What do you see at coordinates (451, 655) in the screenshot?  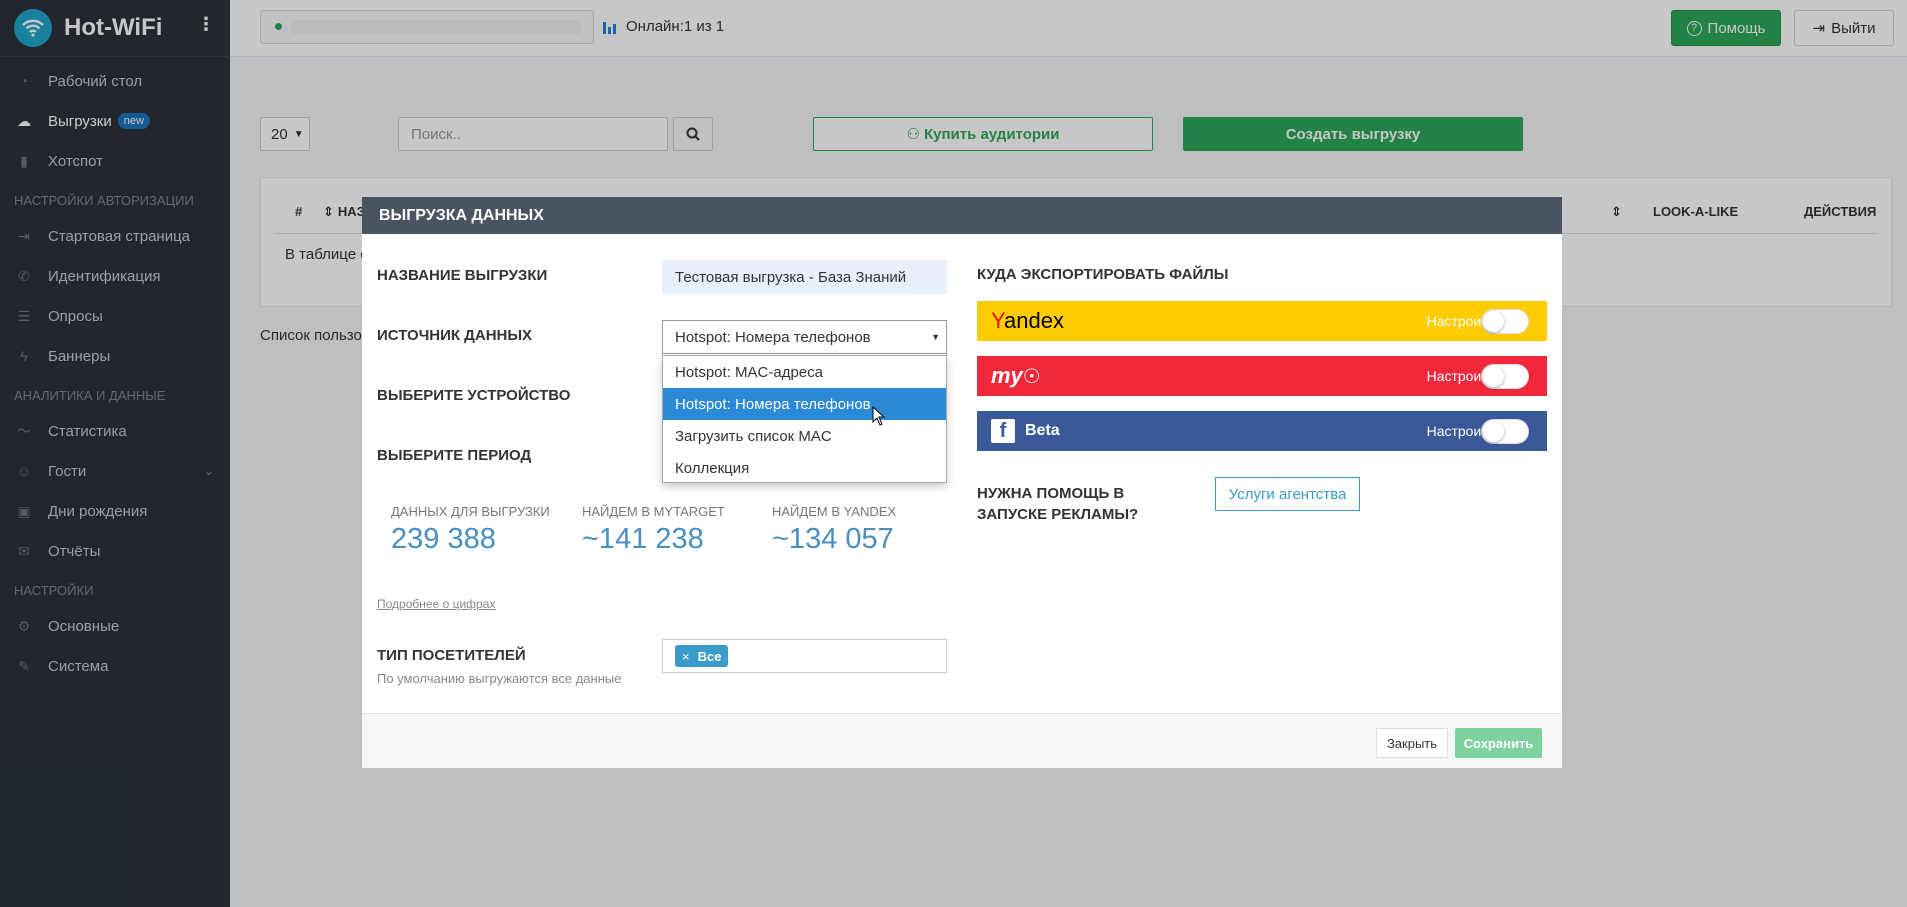 I see `visitors-type-label: ТИП ПОСЕТИТЕЛЕЙ` at bounding box center [451, 655].